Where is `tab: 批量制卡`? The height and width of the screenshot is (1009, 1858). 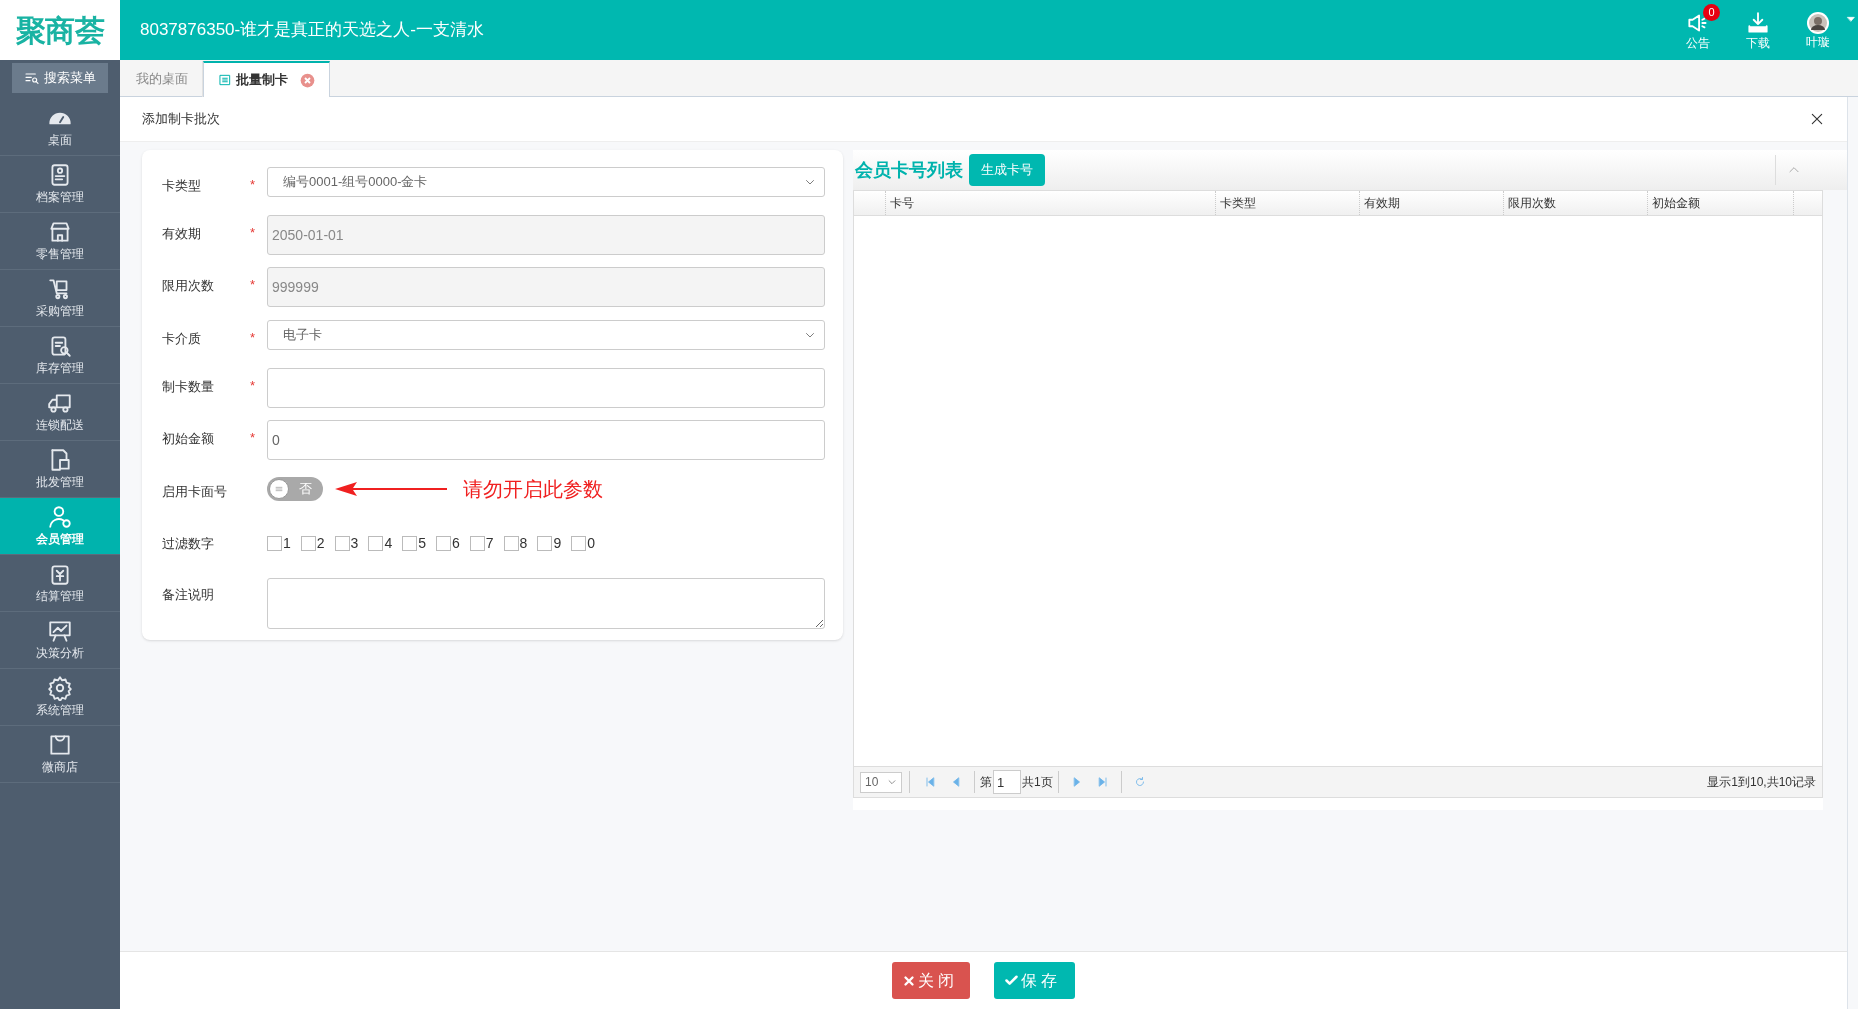 tab: 批量制卡 is located at coordinates (266, 79).